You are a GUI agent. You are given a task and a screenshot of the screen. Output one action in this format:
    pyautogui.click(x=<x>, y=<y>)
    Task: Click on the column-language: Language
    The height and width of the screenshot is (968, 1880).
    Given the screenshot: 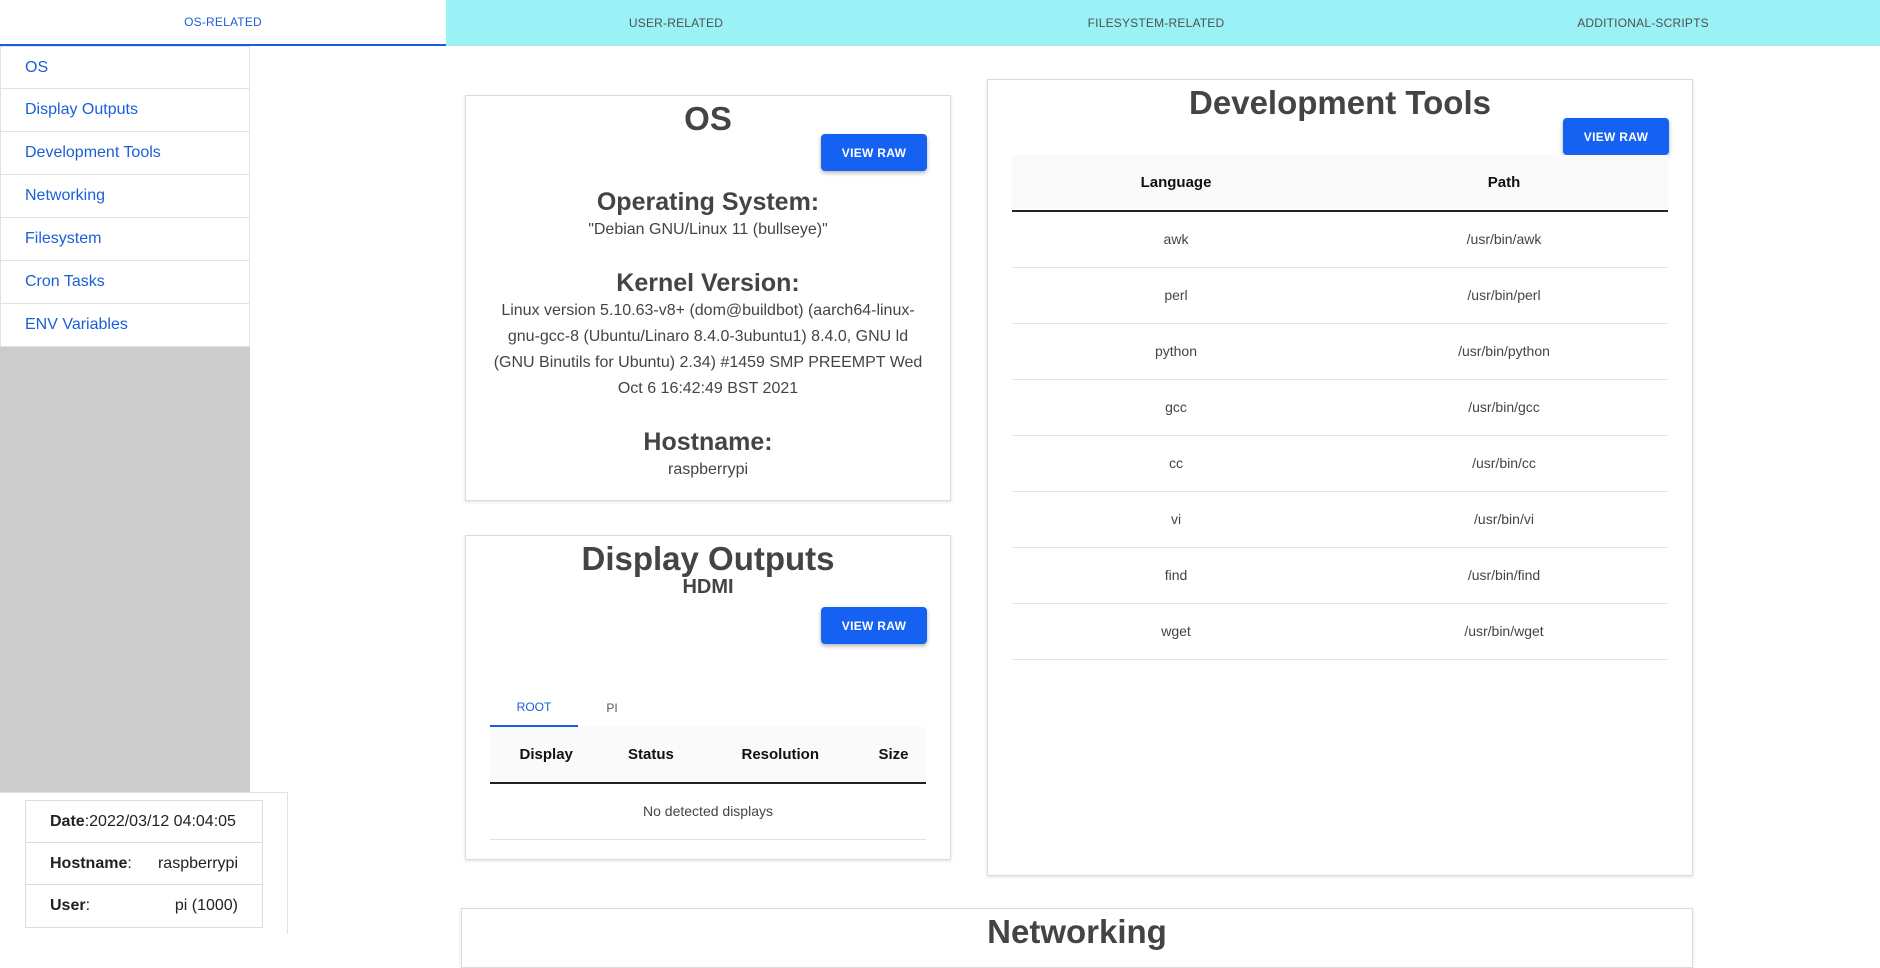 What is the action you would take?
    pyautogui.click(x=1176, y=183)
    